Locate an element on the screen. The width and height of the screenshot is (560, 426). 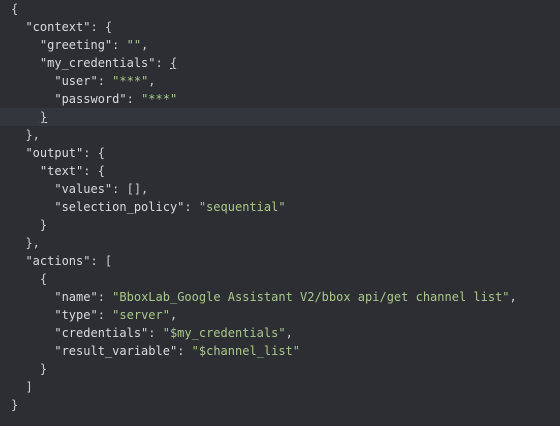
code-line: "greeting": "", is located at coordinates (280, 45).